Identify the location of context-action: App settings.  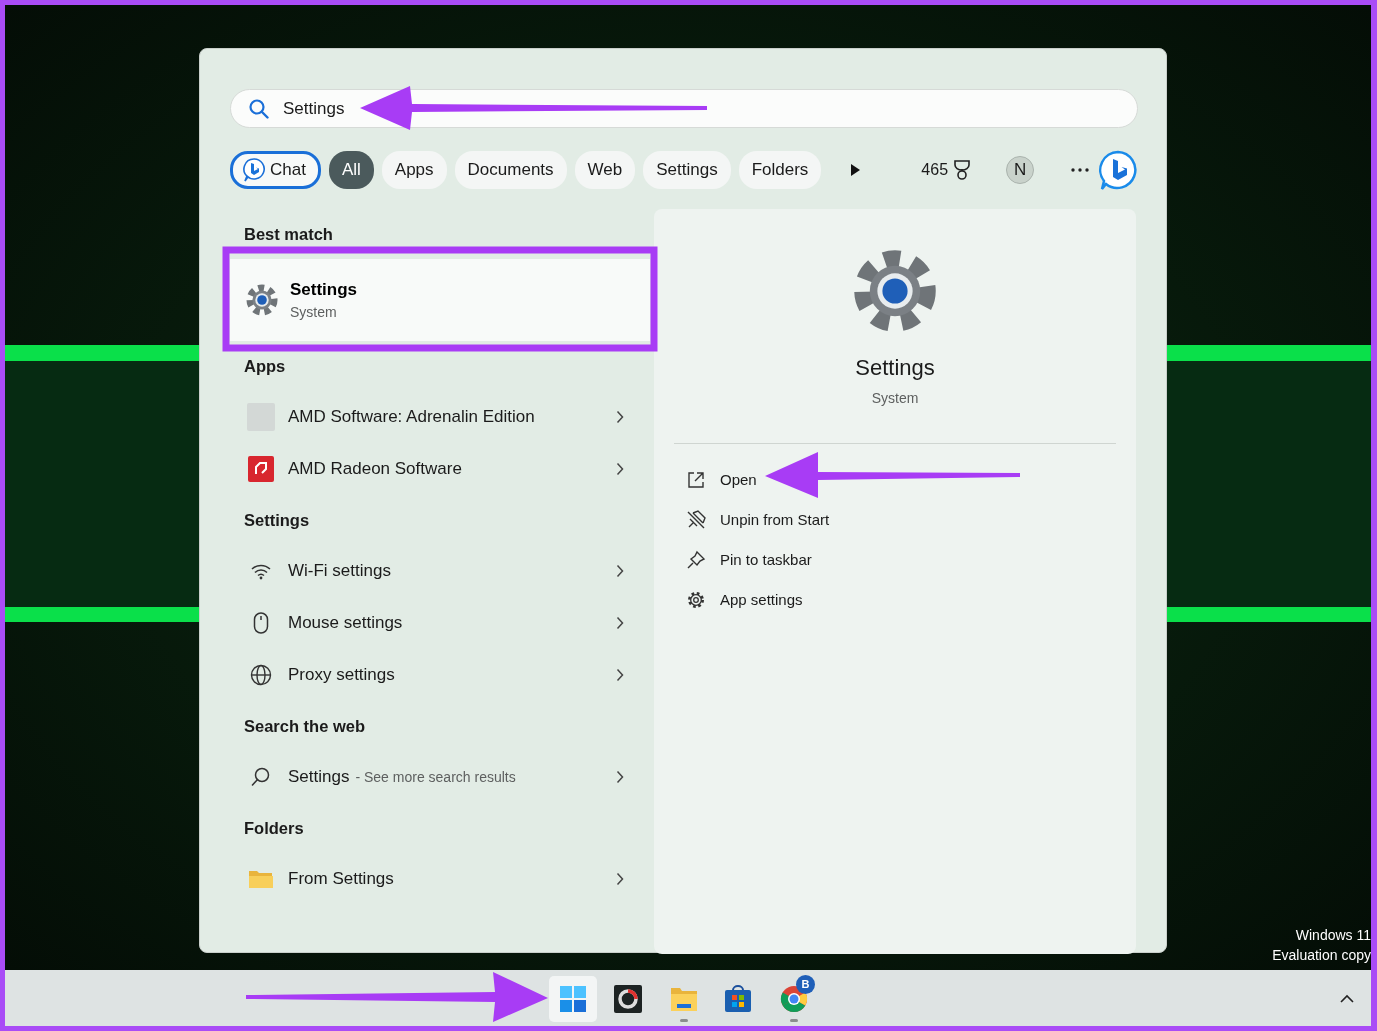
(754, 600).